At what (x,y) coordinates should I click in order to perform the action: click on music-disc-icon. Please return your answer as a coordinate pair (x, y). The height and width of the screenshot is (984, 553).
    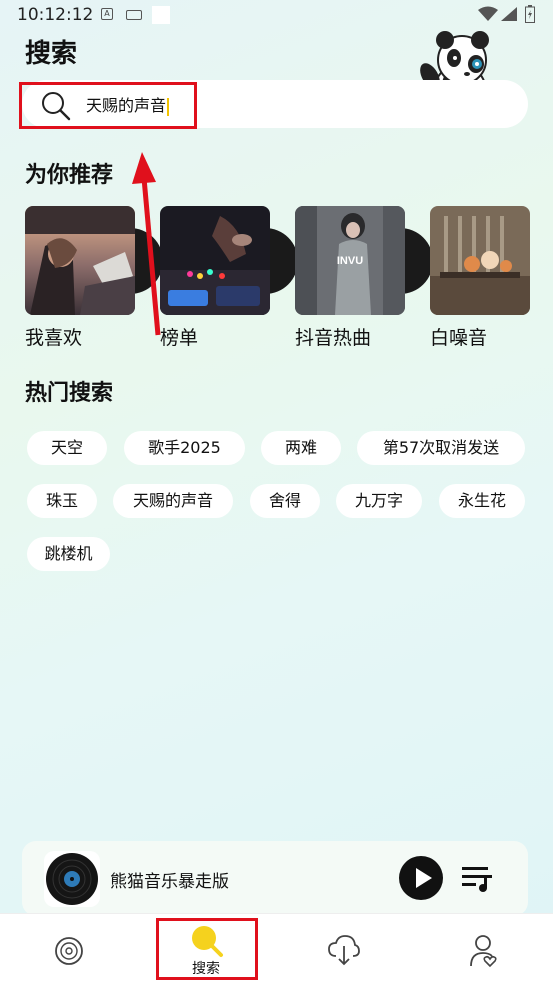
    Looking at the image, I should click on (69, 951).